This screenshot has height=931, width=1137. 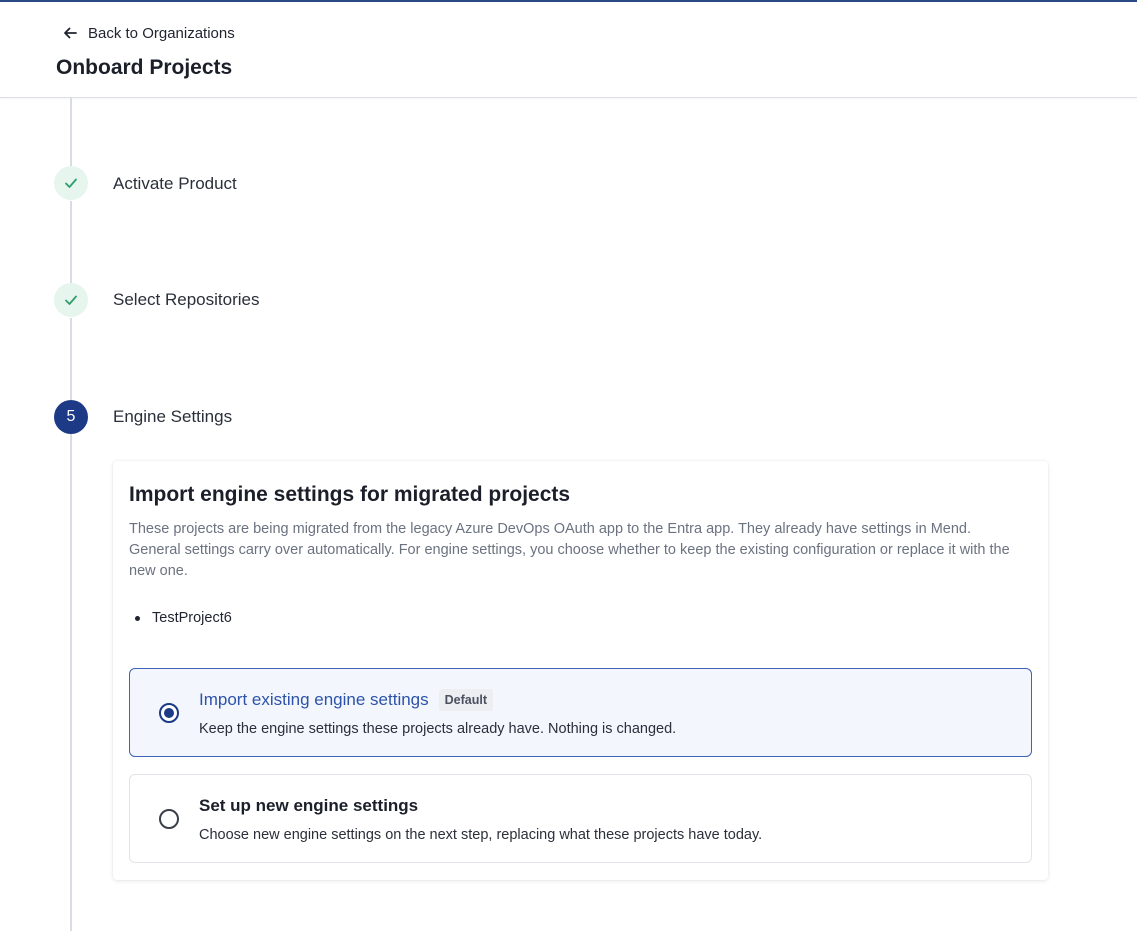 I want to click on radio-setup-new, so click(x=169, y=819).